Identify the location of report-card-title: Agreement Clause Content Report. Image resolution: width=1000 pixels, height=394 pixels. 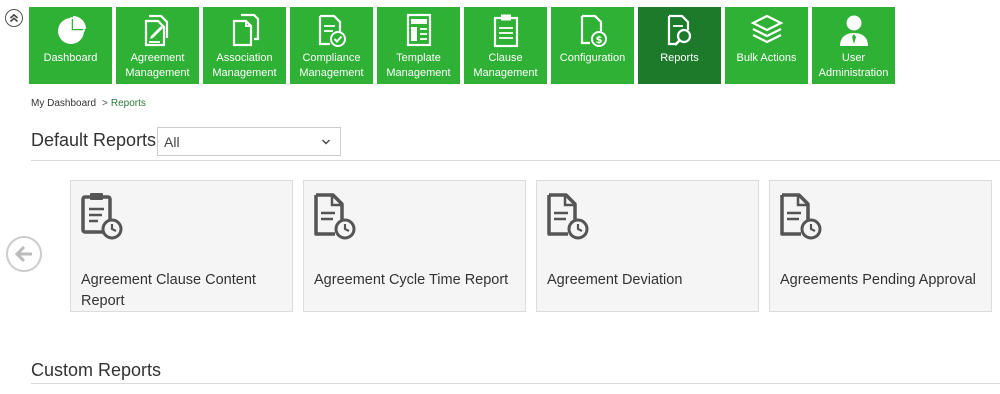
(168, 290).